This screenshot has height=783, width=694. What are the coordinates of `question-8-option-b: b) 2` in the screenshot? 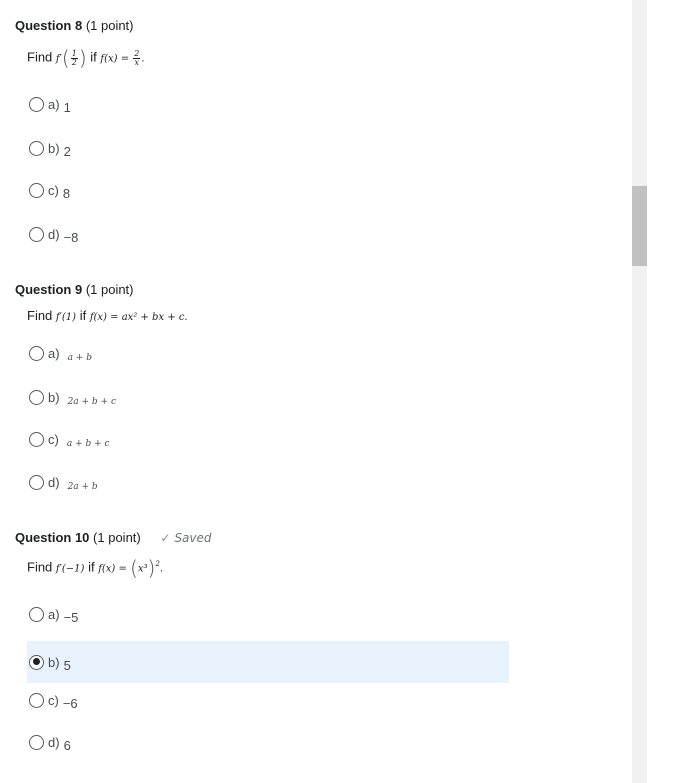 It's located at (268, 148).